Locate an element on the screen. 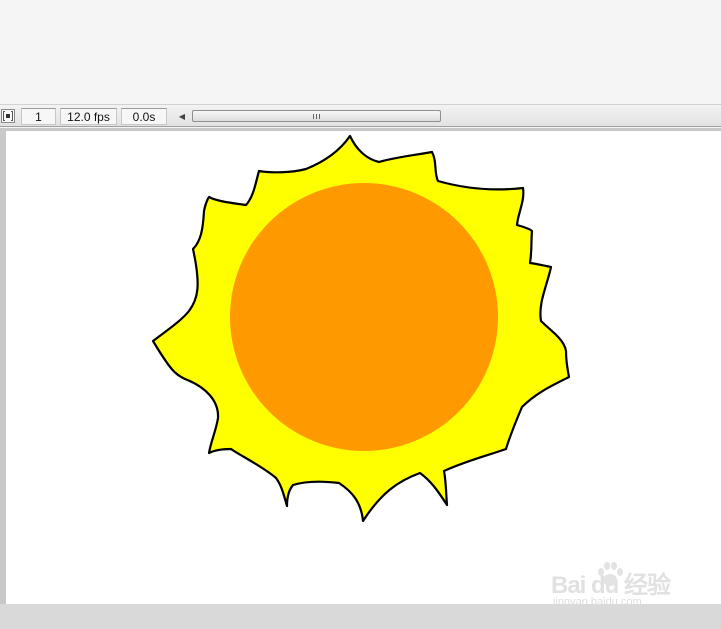 The image size is (721, 629). timeline-status-bar: 1 12.0 fps 0.0s ◀ is located at coordinates (360, 115).